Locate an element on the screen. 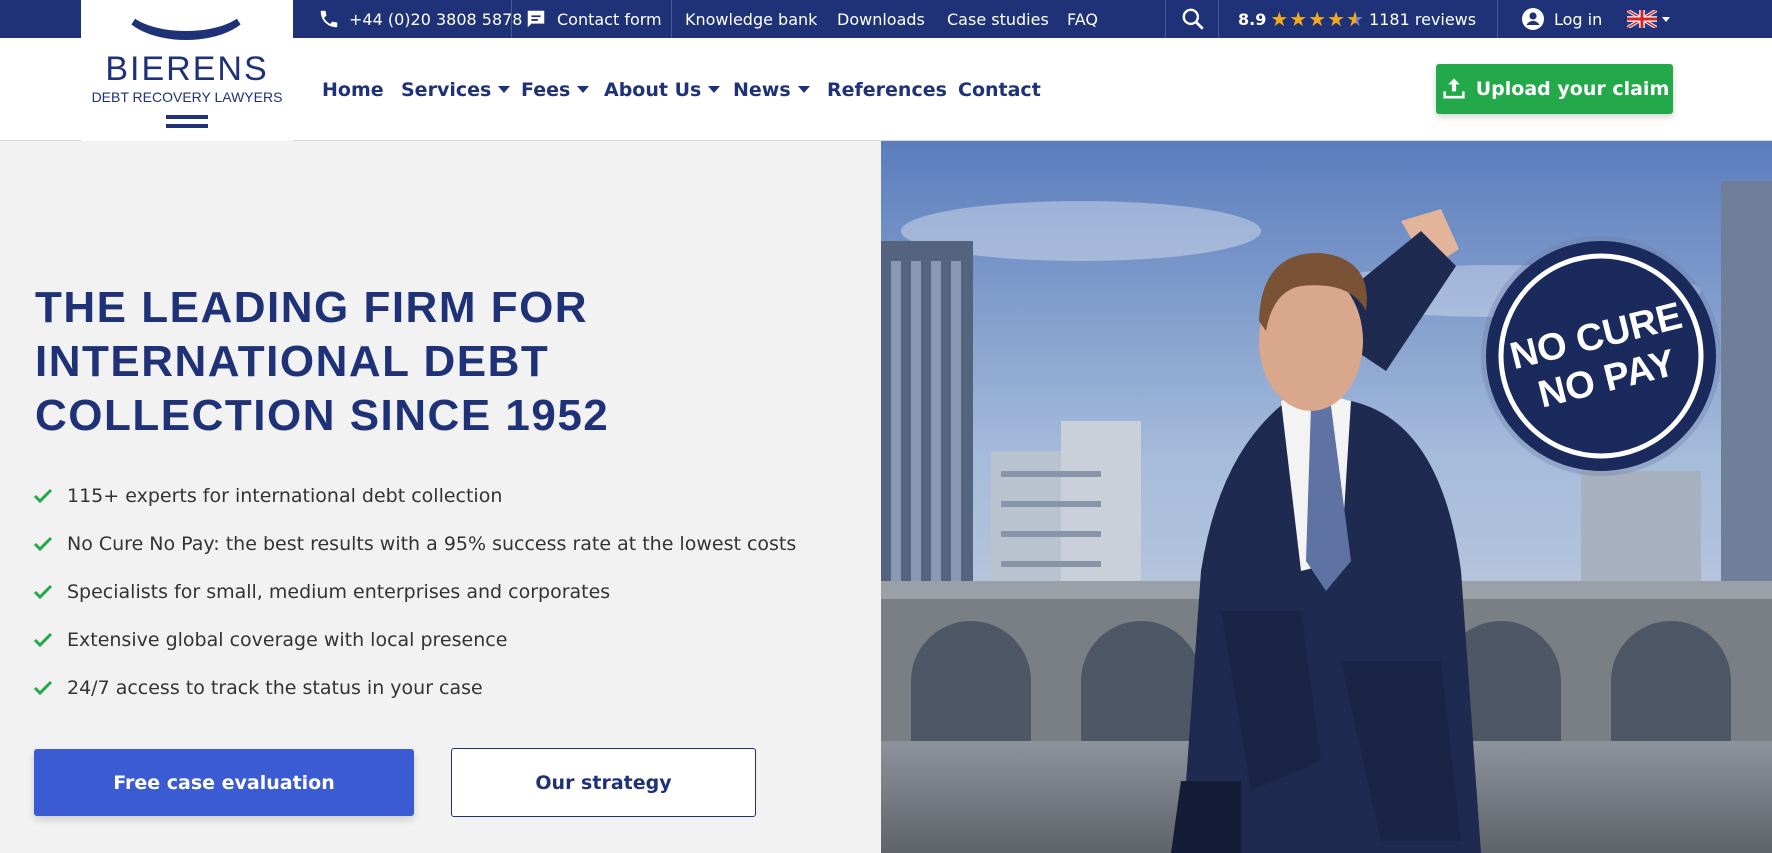 This screenshot has width=1772, height=853. headline-line: COLLECTION SINCE 1952 is located at coordinates (322, 415).